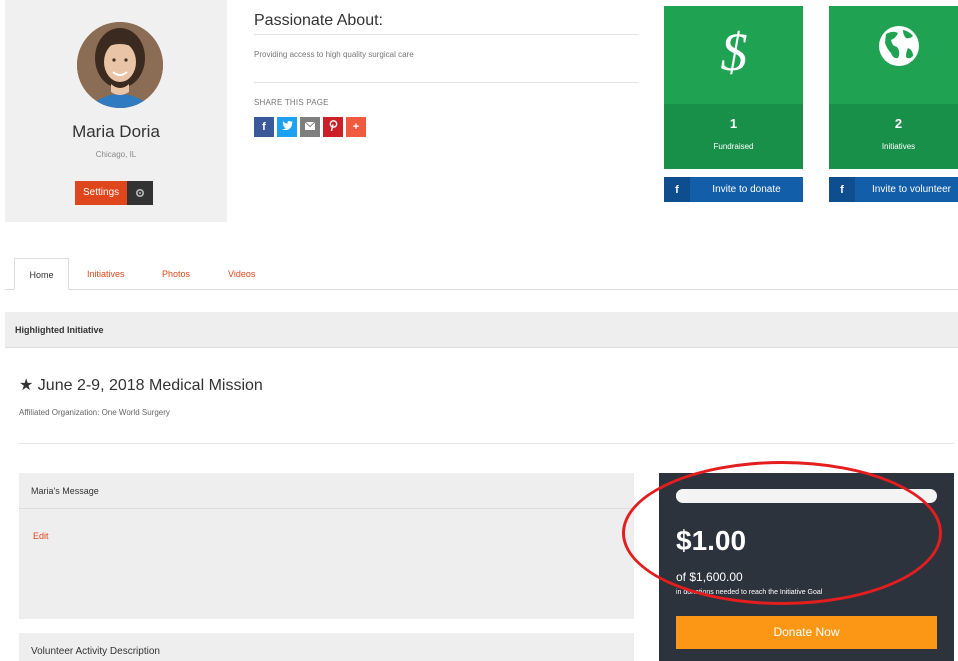 Image resolution: width=958 pixels, height=661 pixels. Describe the element at coordinates (326, 491) in the screenshot. I see `message-header: Maria's Message` at that location.